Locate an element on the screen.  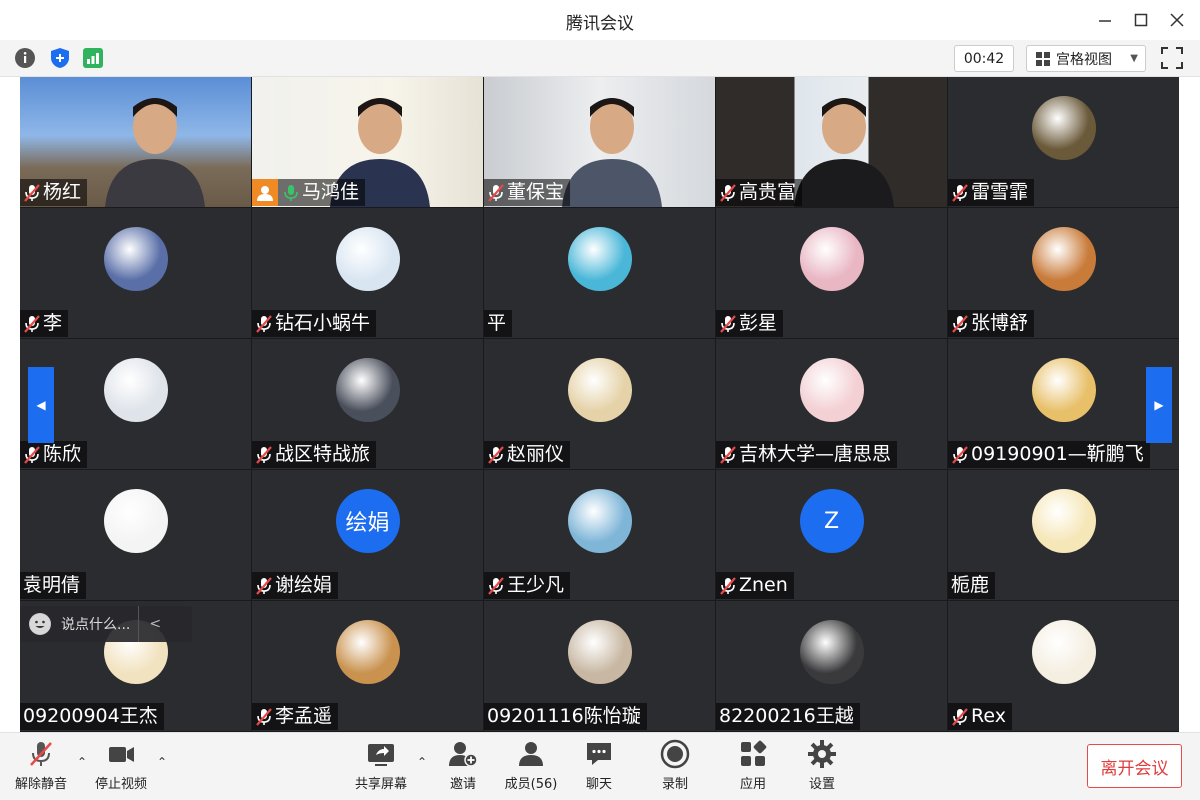
participant-nametag: 赵丽仪 is located at coordinates (527, 454).